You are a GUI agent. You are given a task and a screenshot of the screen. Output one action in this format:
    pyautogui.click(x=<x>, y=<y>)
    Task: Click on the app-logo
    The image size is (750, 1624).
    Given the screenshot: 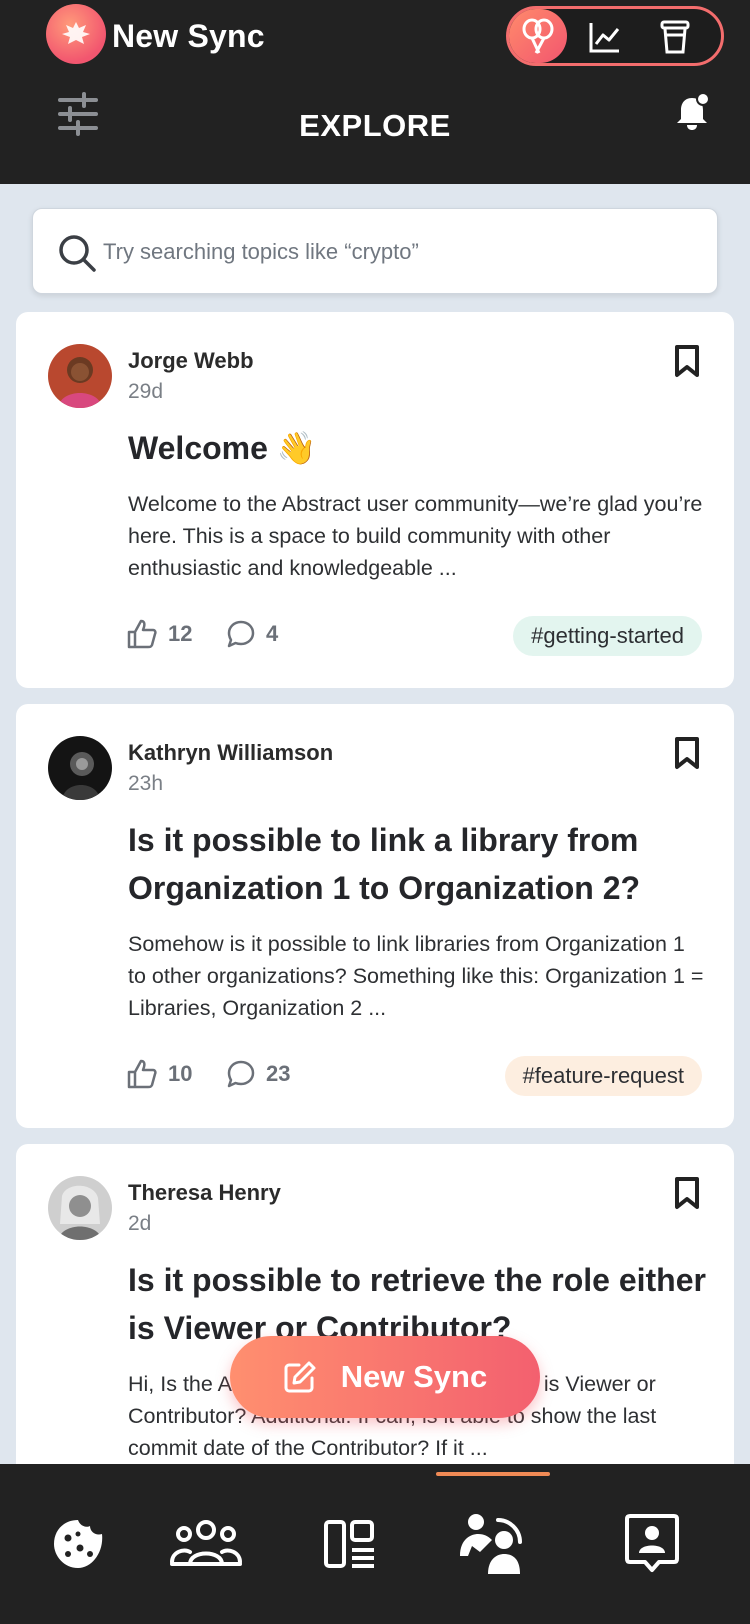 What is the action you would take?
    pyautogui.click(x=76, y=34)
    